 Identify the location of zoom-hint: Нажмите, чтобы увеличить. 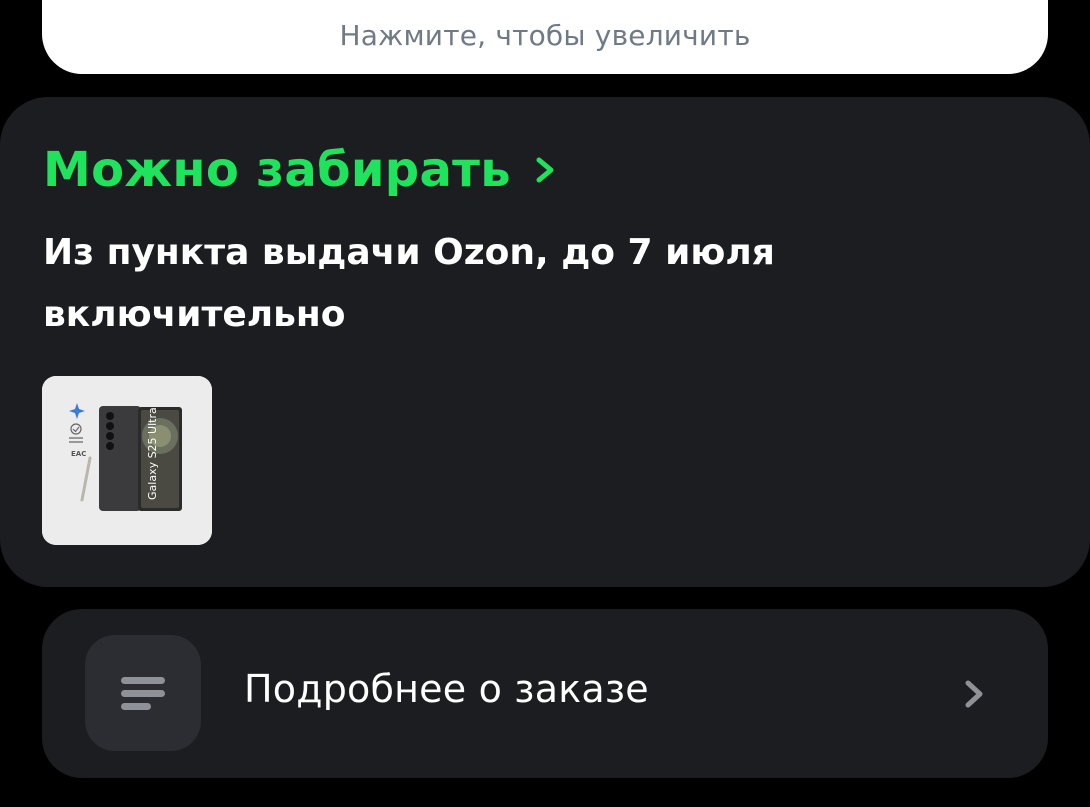
(545, 35).